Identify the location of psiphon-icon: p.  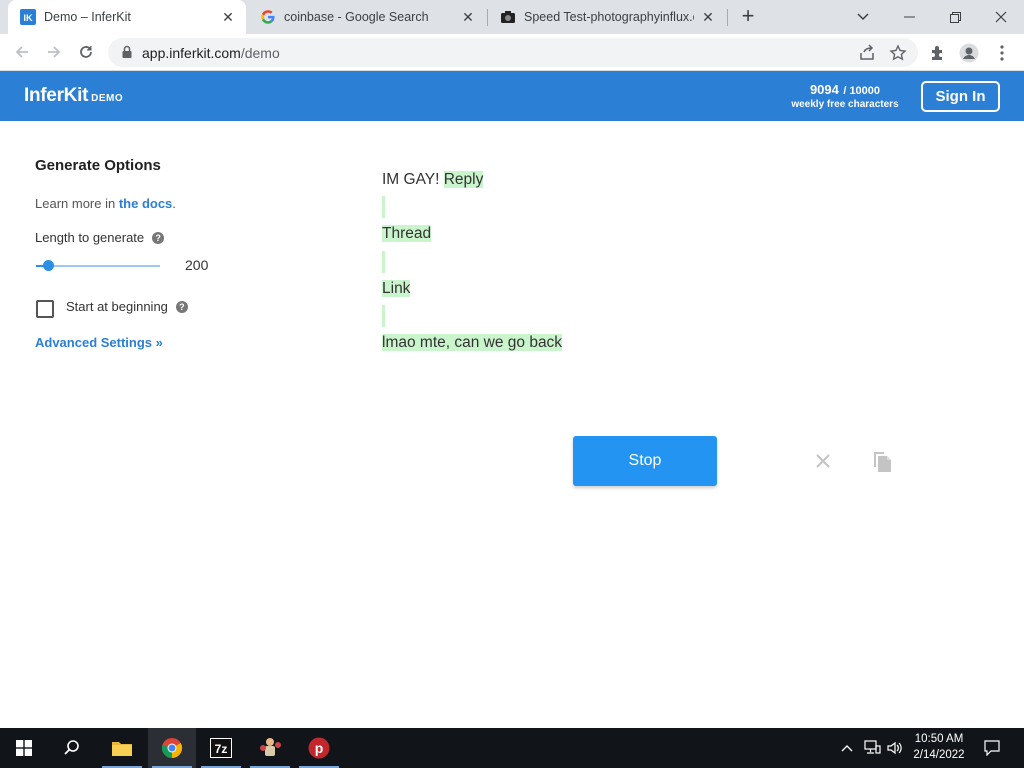
(319, 748).